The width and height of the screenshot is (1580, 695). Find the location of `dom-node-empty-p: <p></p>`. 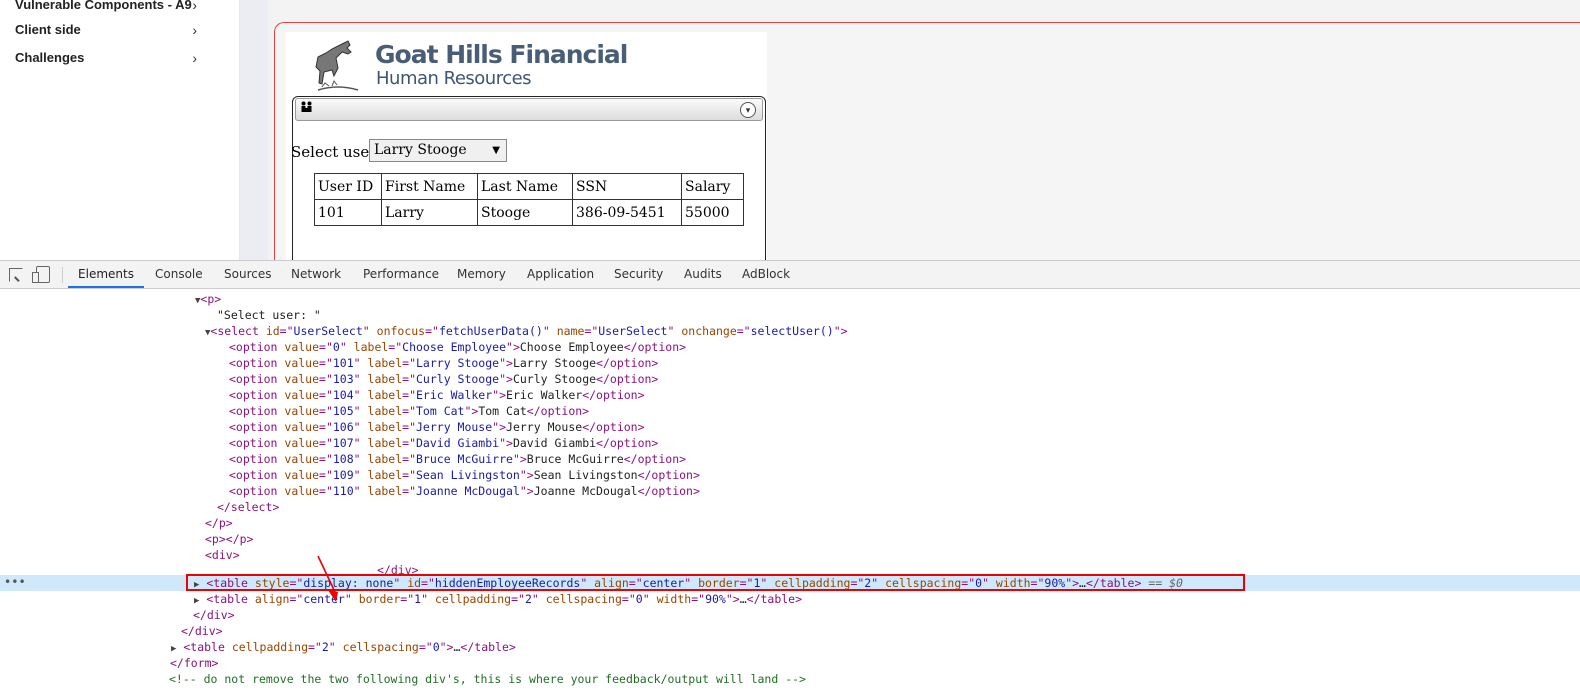

dom-node-empty-p: <p></p> is located at coordinates (229, 539).